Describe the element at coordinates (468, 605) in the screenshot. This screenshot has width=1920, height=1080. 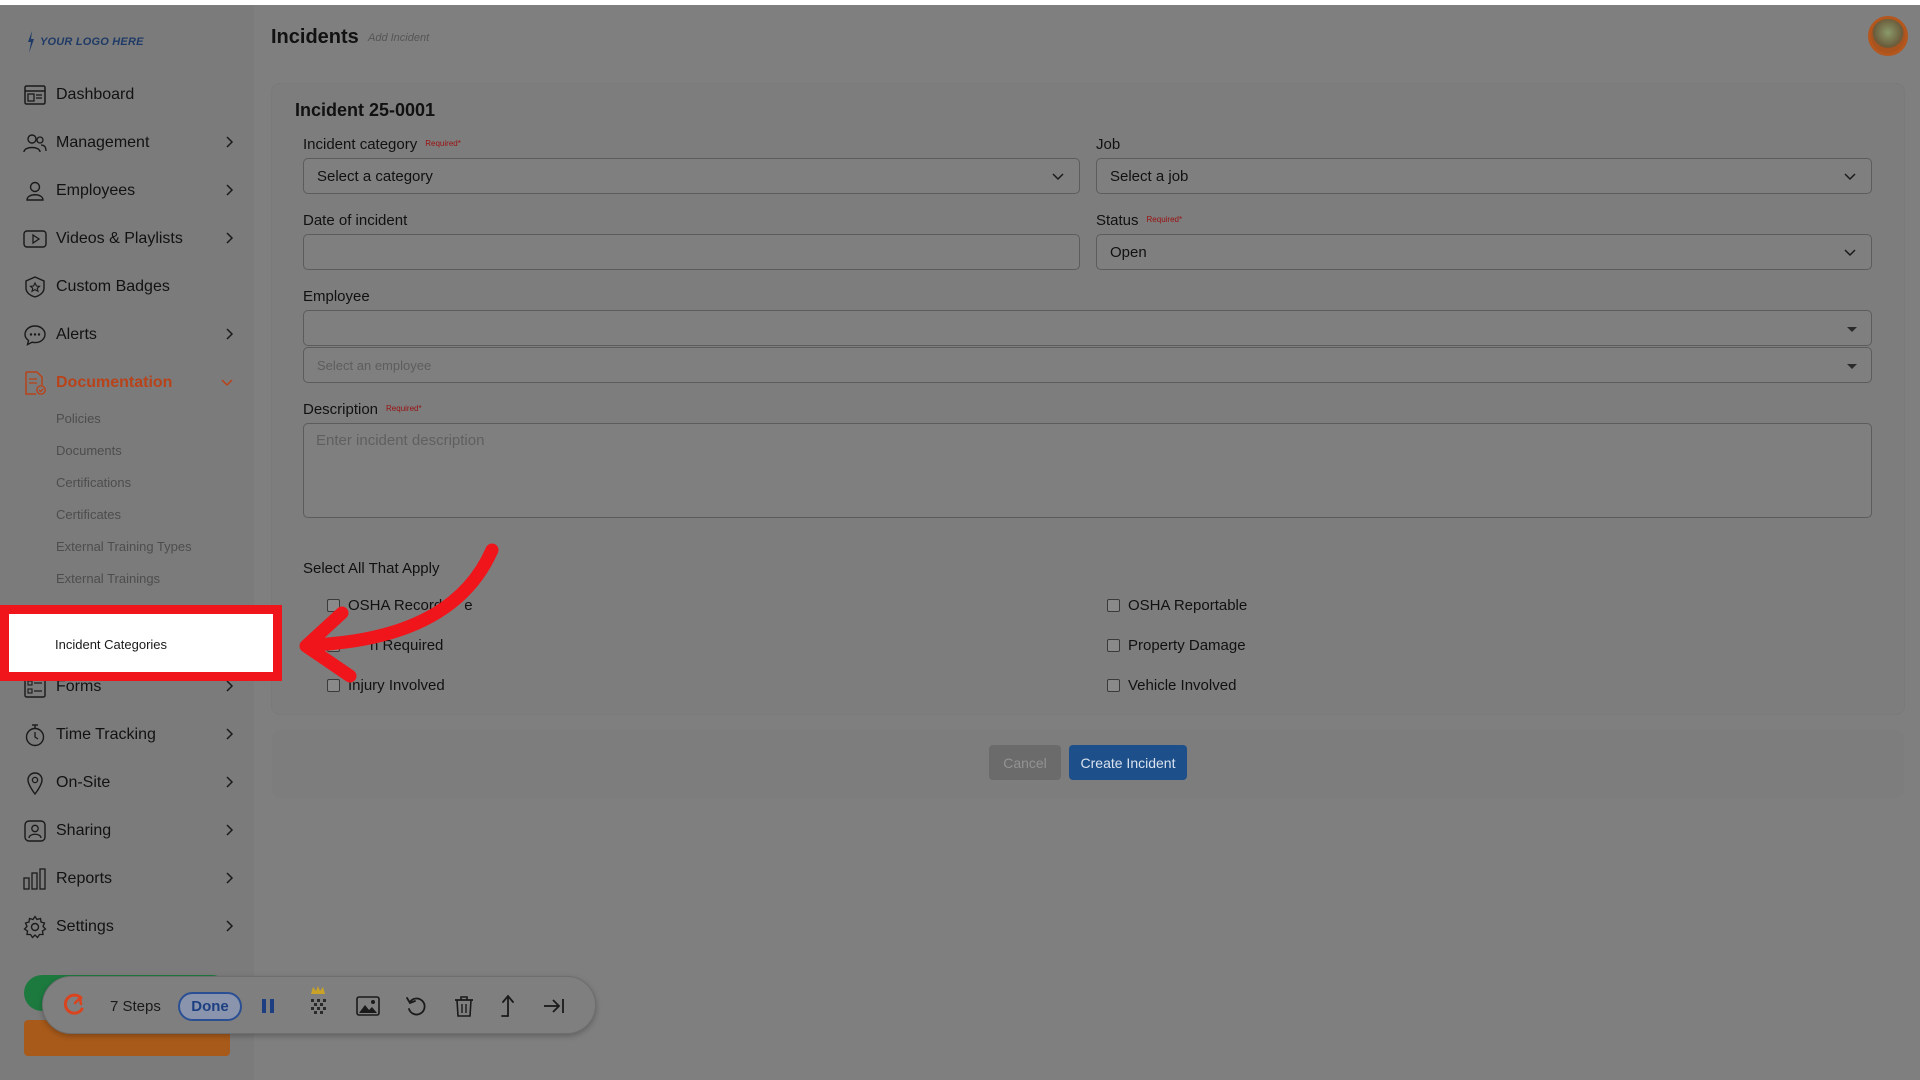
I see `checkbox-label-tail: e` at that location.